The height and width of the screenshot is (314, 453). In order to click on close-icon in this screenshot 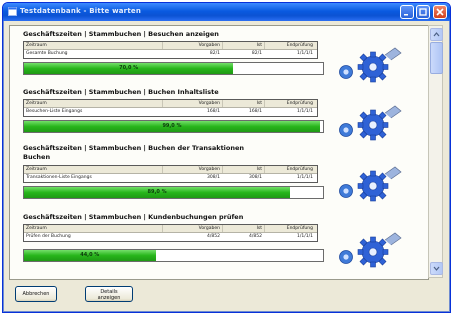, I will do `click(440, 12)`.